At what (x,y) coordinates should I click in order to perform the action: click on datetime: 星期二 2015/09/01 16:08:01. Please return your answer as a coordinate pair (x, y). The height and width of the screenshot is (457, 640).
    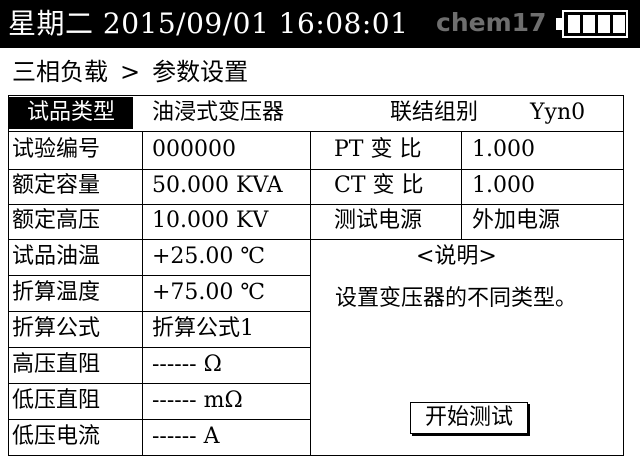
    Looking at the image, I should click on (208, 23).